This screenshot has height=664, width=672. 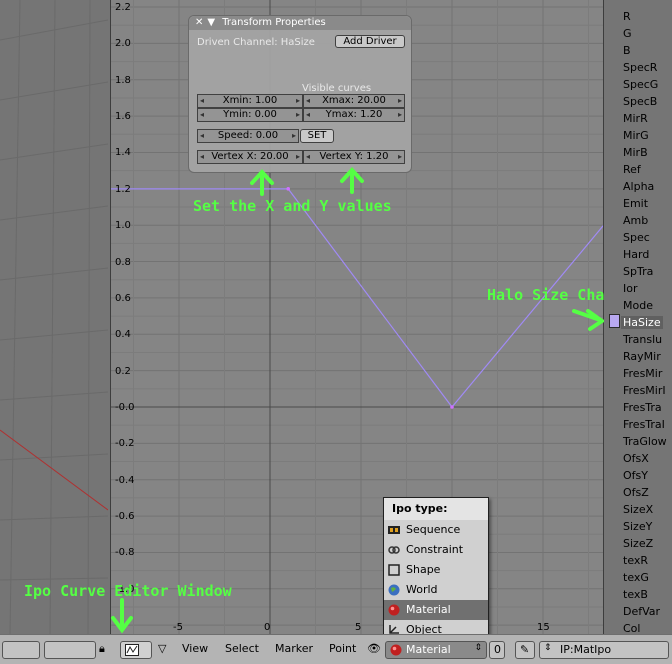 I want to click on channel-frestra: FresTra, so click(x=642, y=407).